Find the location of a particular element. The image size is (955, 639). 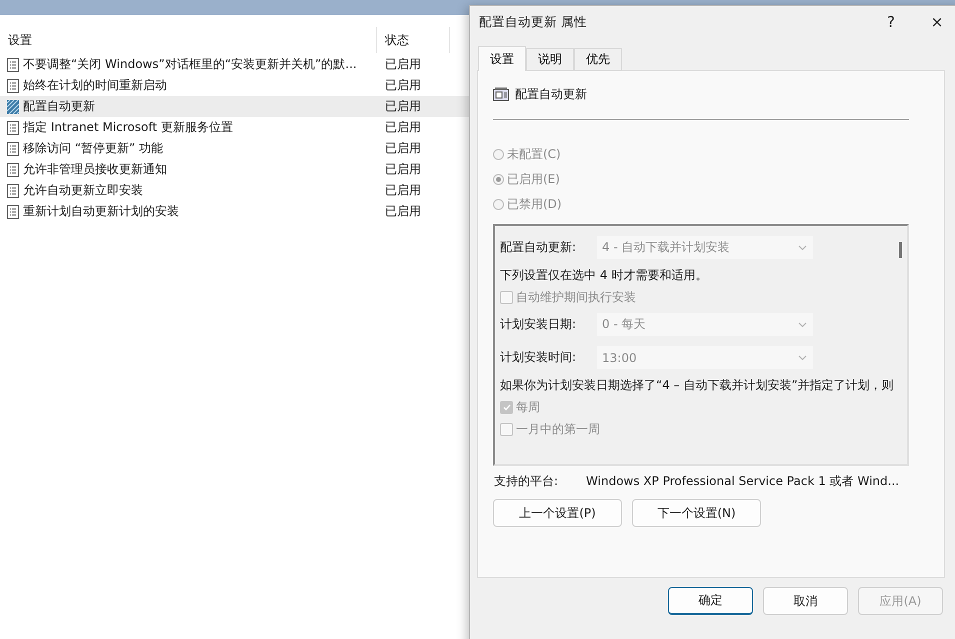

nav-button: 上一个设置(P) is located at coordinates (557, 513).